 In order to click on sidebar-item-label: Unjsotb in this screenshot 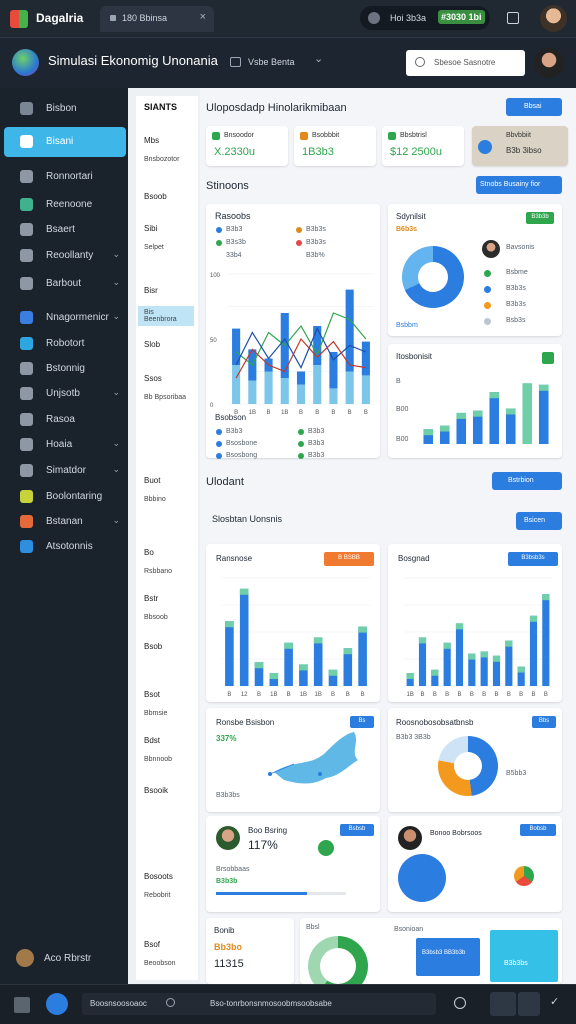, I will do `click(63, 393)`.